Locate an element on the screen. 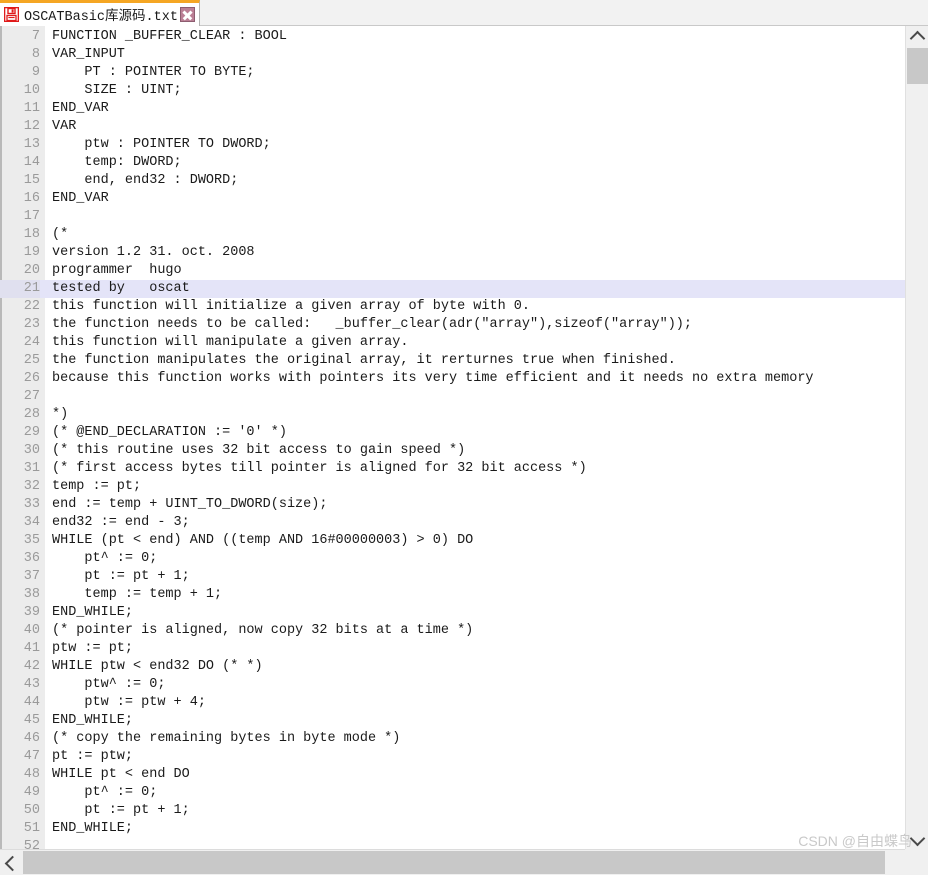 This screenshot has height=875, width=928. code-line: 48 WHILE pt < end DO is located at coordinates (464, 775).